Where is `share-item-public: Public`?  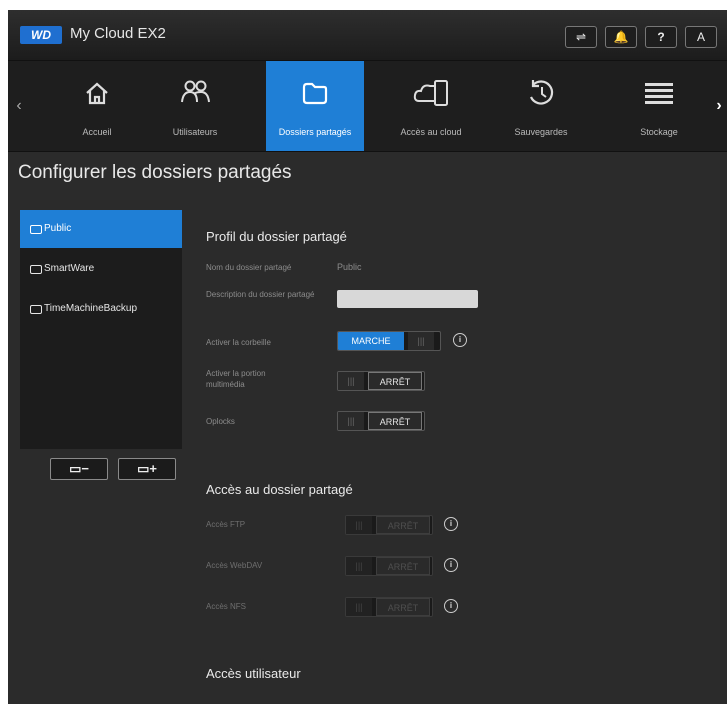
share-item-public: Public is located at coordinates (101, 229).